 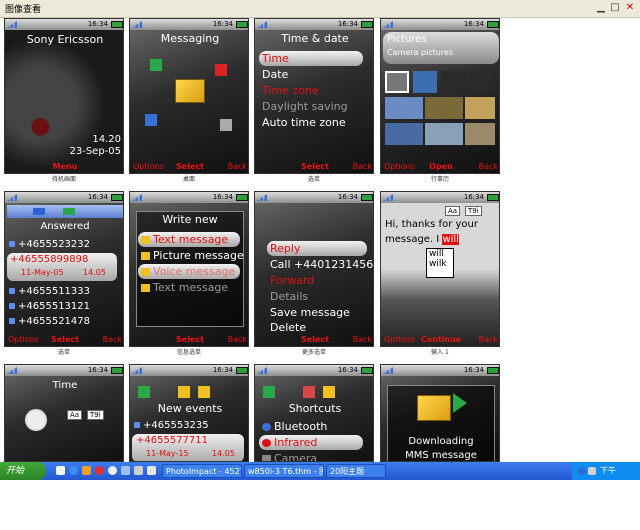 I want to click on status-bar: 16:34, so click(x=314, y=24).